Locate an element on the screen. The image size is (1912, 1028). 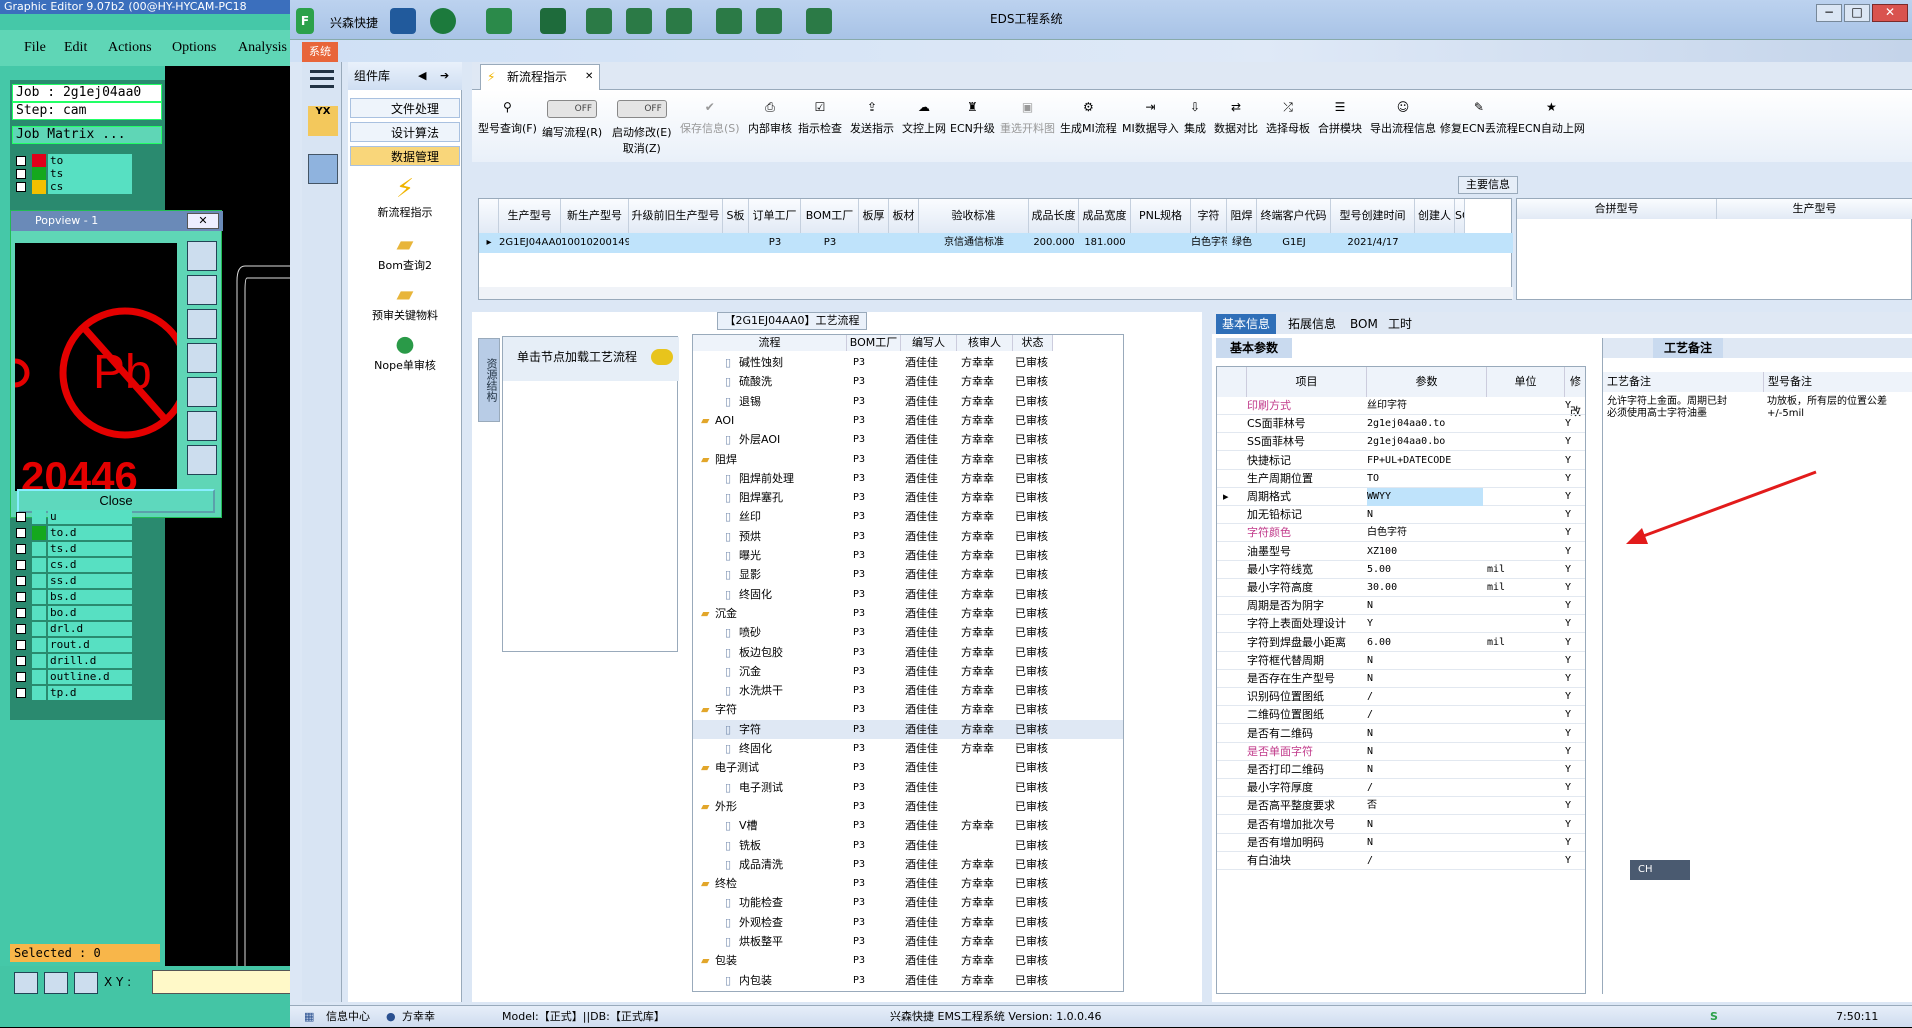
column-header: 字符 is located at coordinates (1209, 216).